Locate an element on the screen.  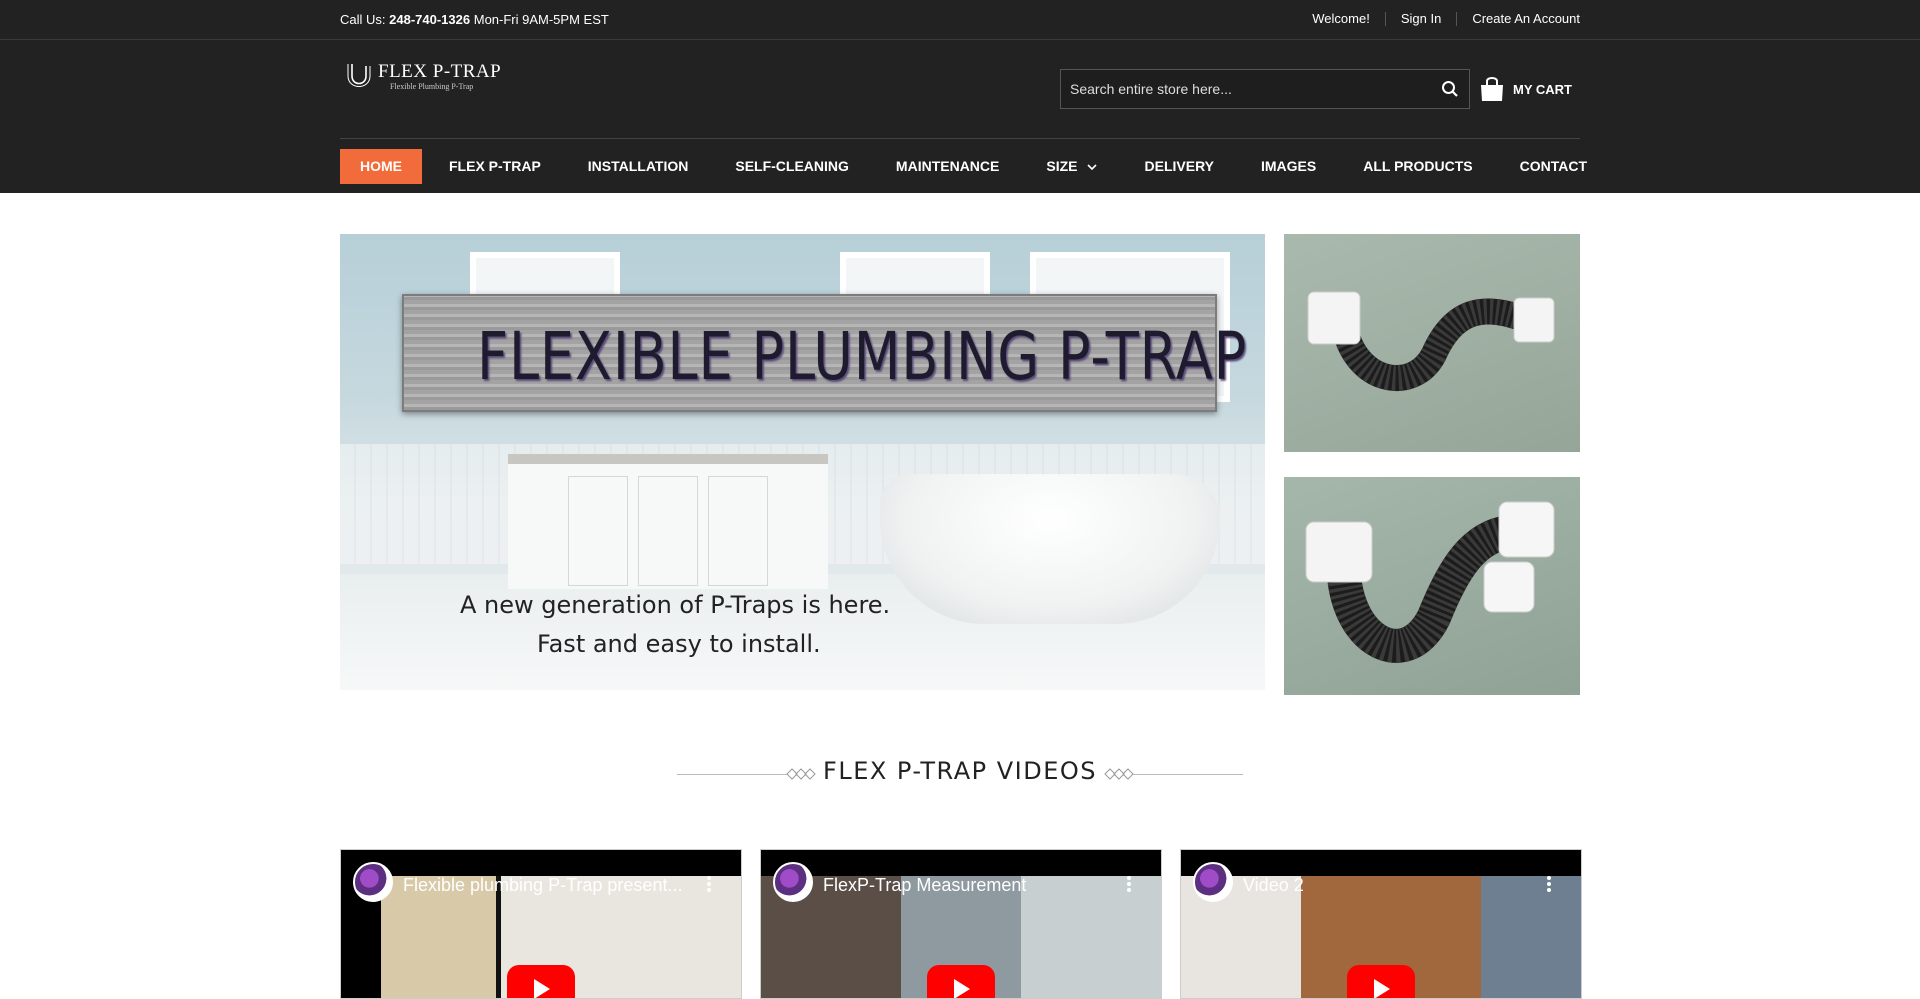
flex-p-trap-image is located at coordinates (1431, 341).